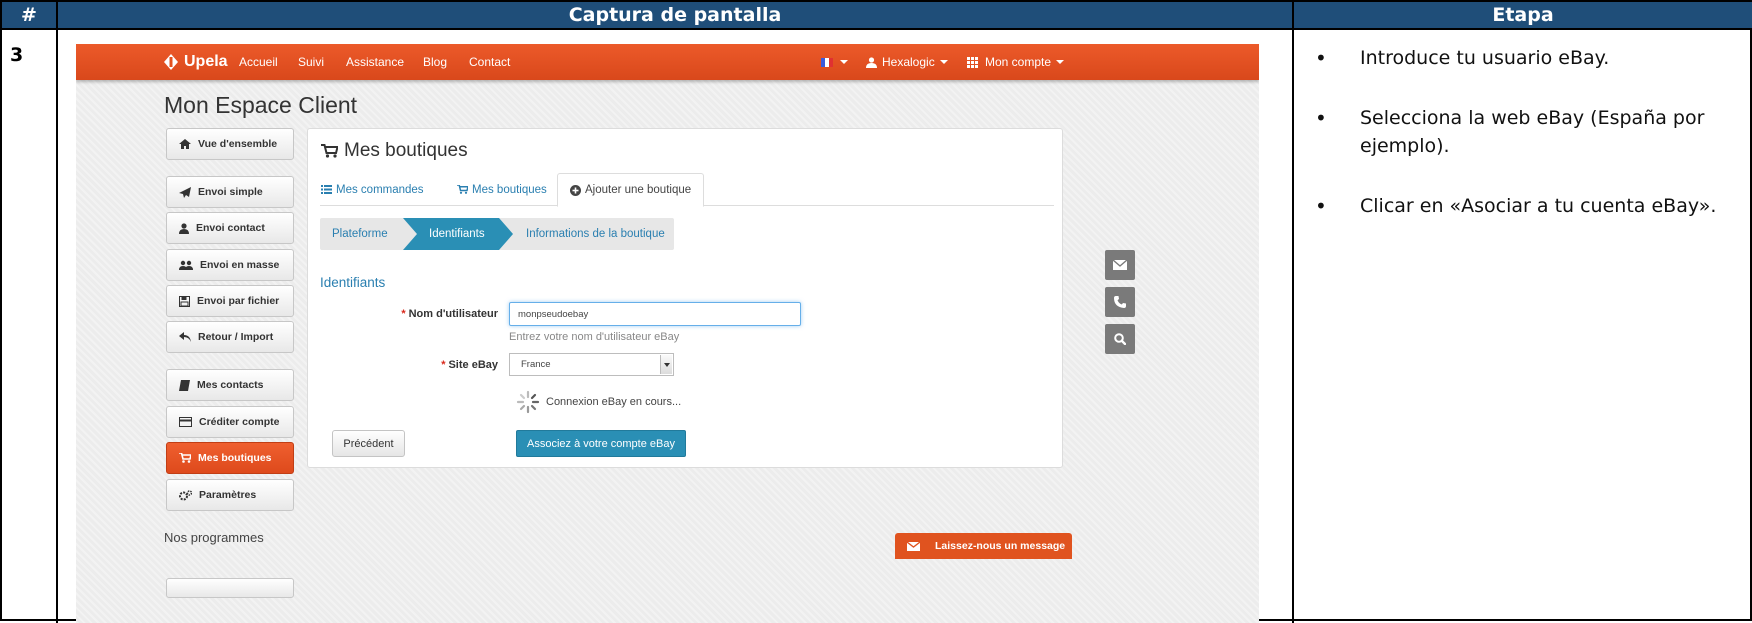 The image size is (1752, 623). Describe the element at coordinates (489, 62) in the screenshot. I see `nav-link-contact: Contact` at that location.